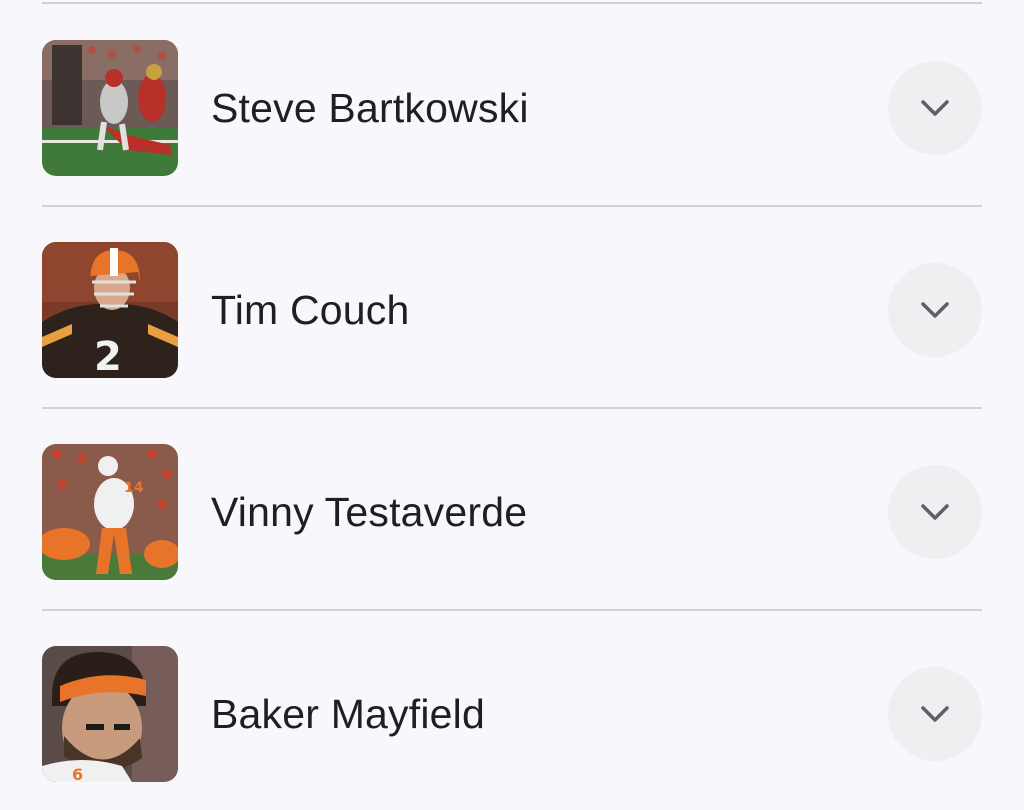  Describe the element at coordinates (310, 310) in the screenshot. I see `player-name: Tim Couch` at that location.